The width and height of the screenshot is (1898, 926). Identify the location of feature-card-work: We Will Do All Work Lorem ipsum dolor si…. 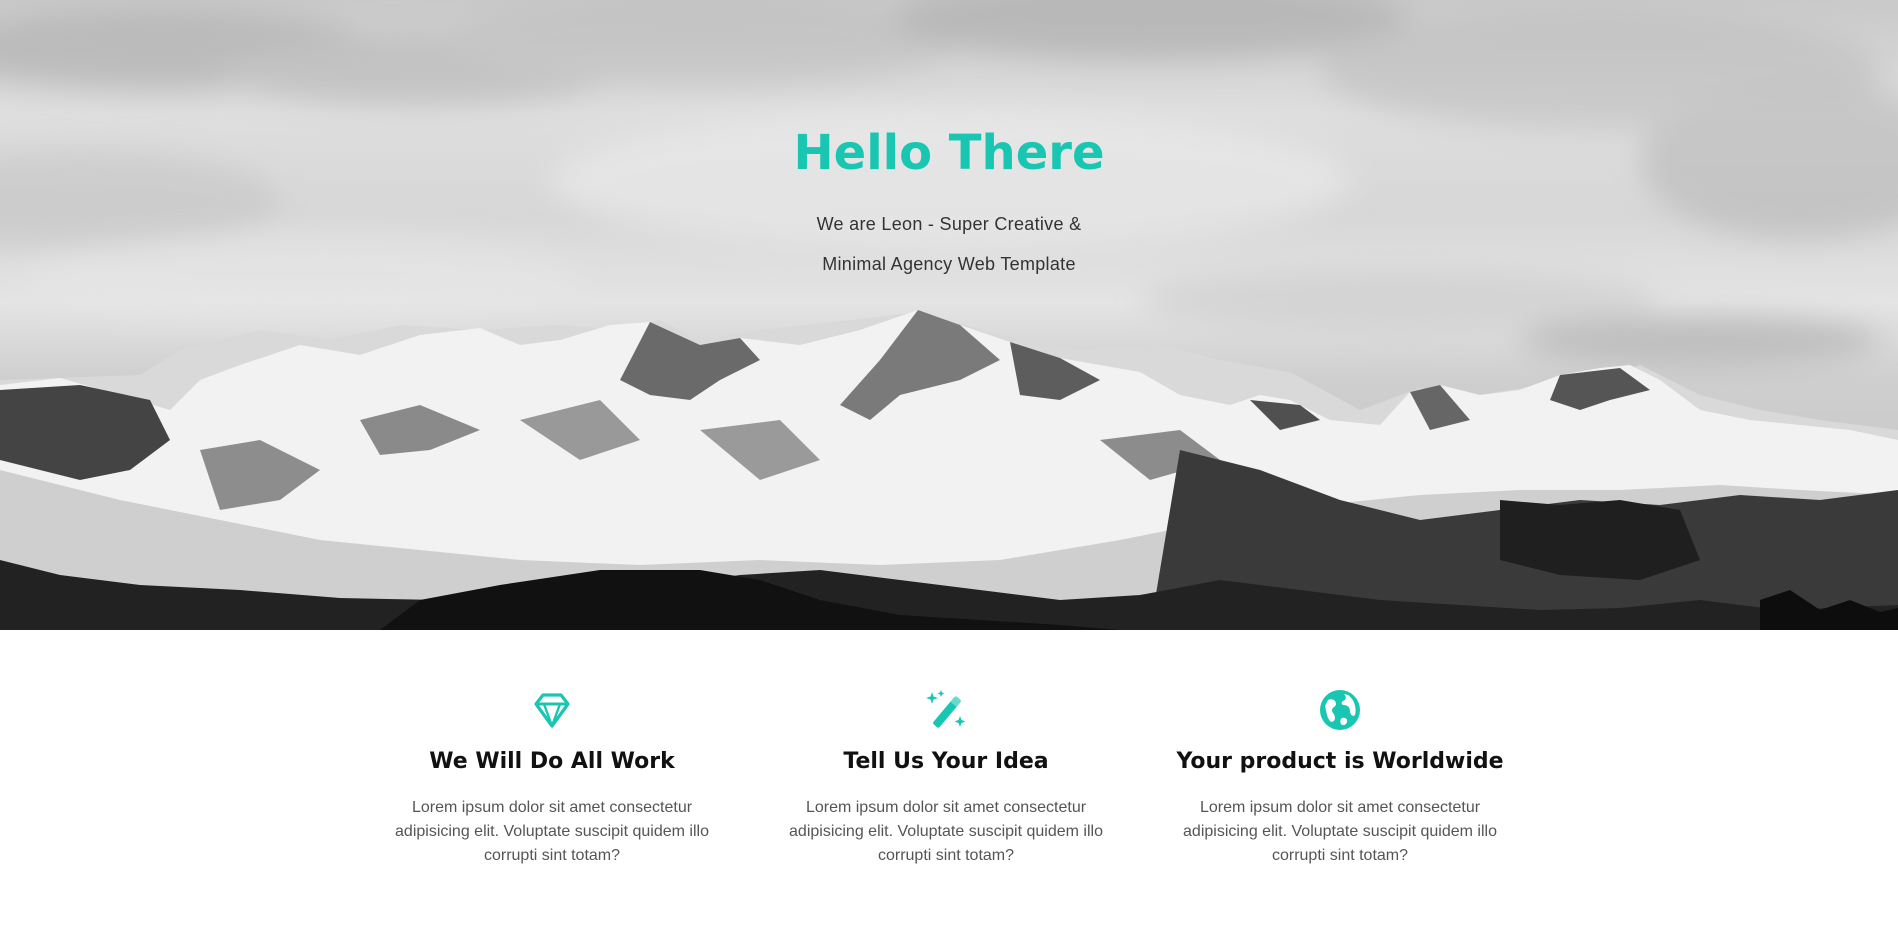
(552, 778).